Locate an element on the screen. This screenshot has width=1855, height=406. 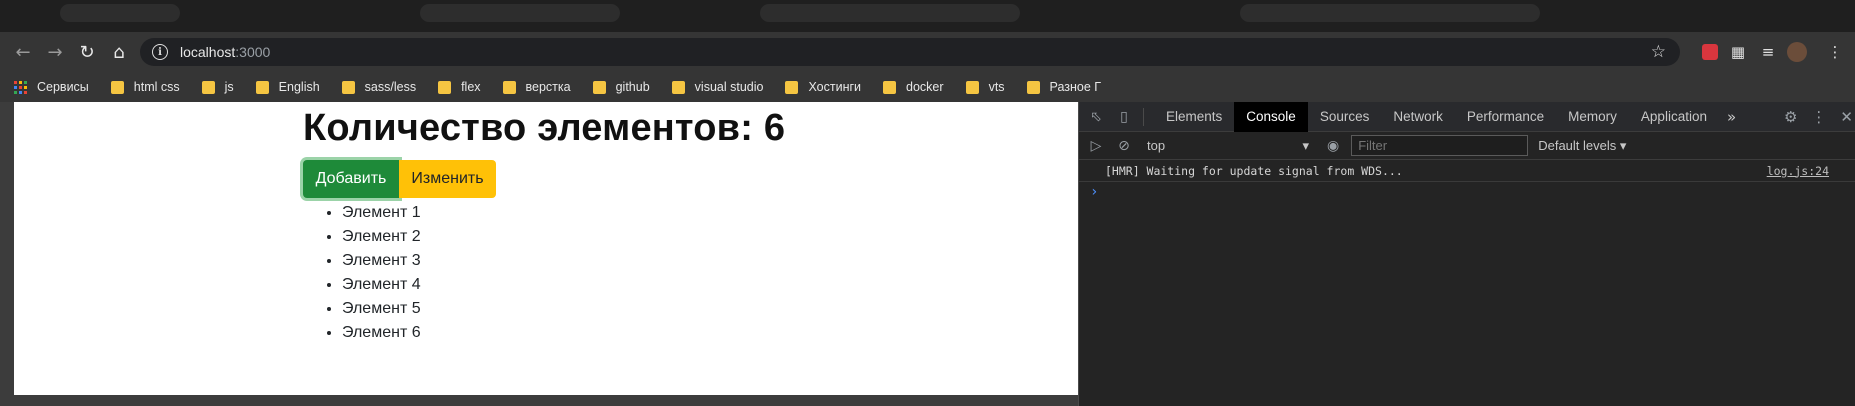
bookmark-label: sass/less is located at coordinates (390, 87).